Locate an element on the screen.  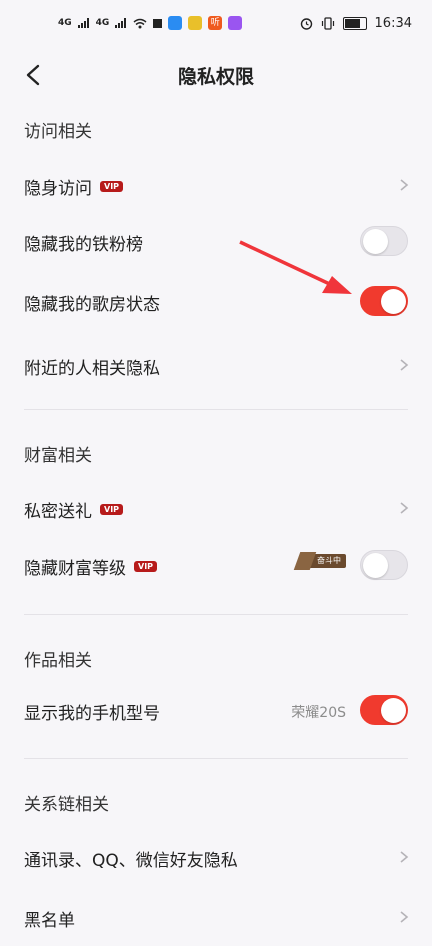
hide-ktv-status-toggle is located at coordinates (384, 301).